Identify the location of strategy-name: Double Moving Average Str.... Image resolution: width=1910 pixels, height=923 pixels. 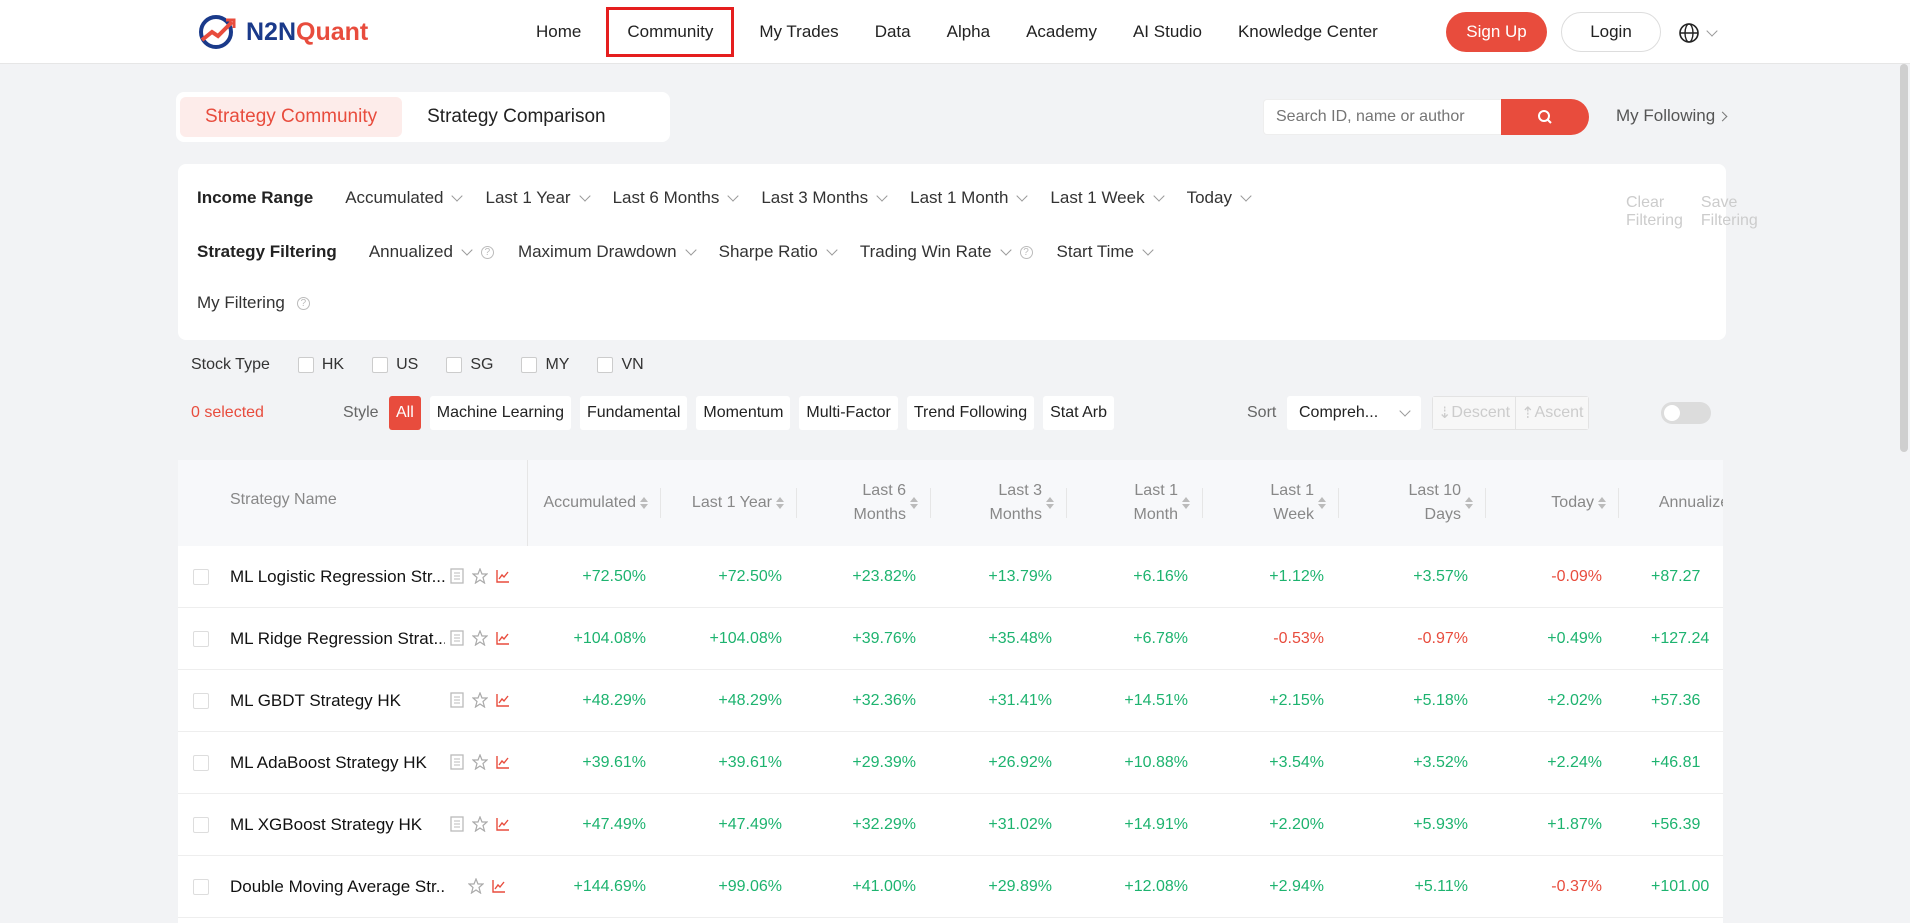
(337, 887).